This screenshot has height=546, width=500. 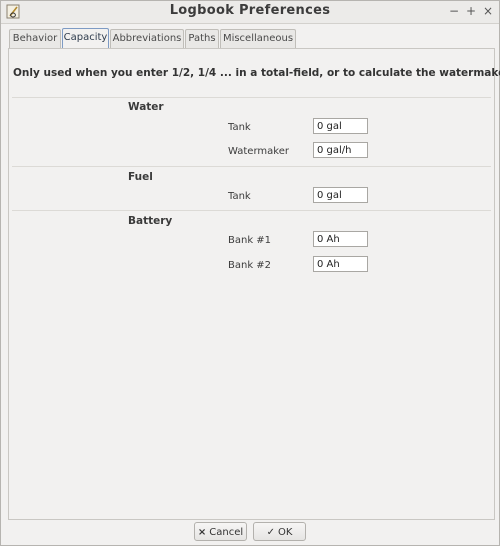 What do you see at coordinates (250, 265) in the screenshot?
I see `bank2-label: Bank #2` at bounding box center [250, 265].